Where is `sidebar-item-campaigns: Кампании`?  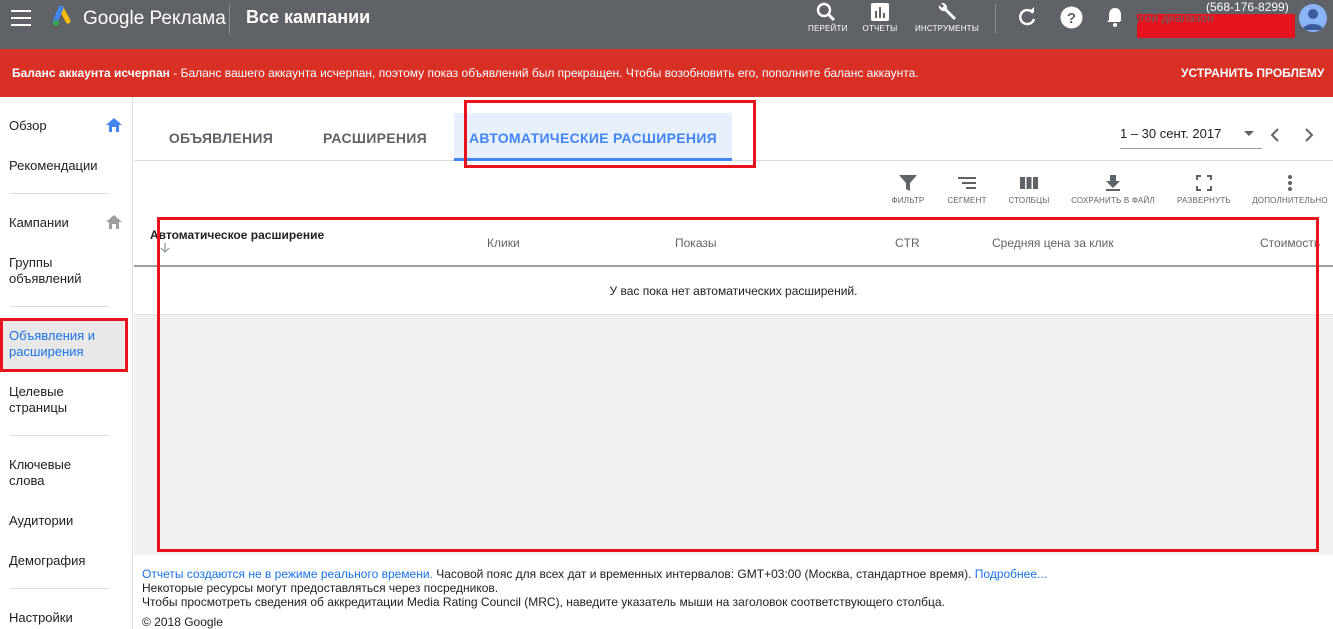
sidebar-item-campaigns: Кампании is located at coordinates (66, 223).